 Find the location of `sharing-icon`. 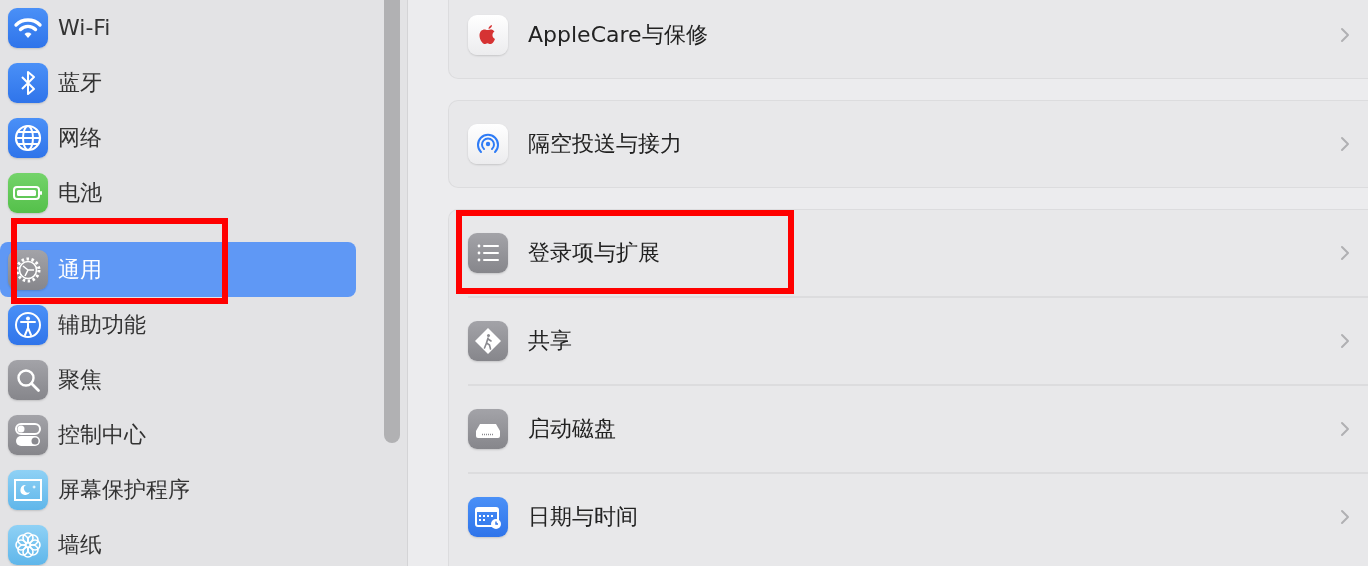

sharing-icon is located at coordinates (488, 341).